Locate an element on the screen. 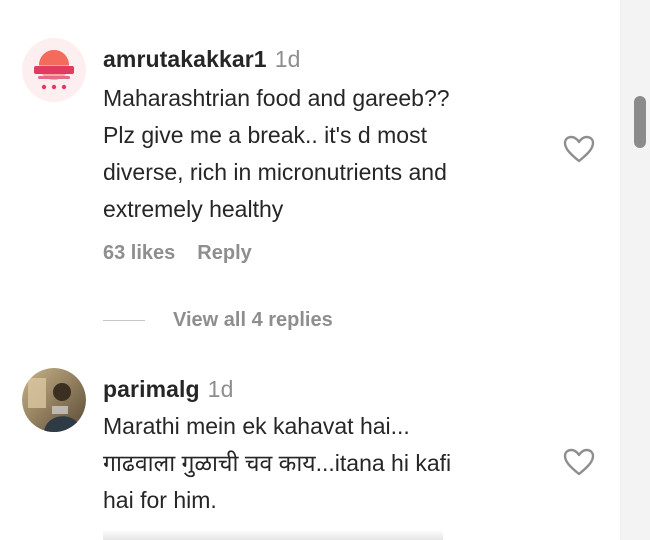 Image resolution: width=650 pixels, height=540 pixels. view-replies-label: View all 4 replies is located at coordinates (253, 319).